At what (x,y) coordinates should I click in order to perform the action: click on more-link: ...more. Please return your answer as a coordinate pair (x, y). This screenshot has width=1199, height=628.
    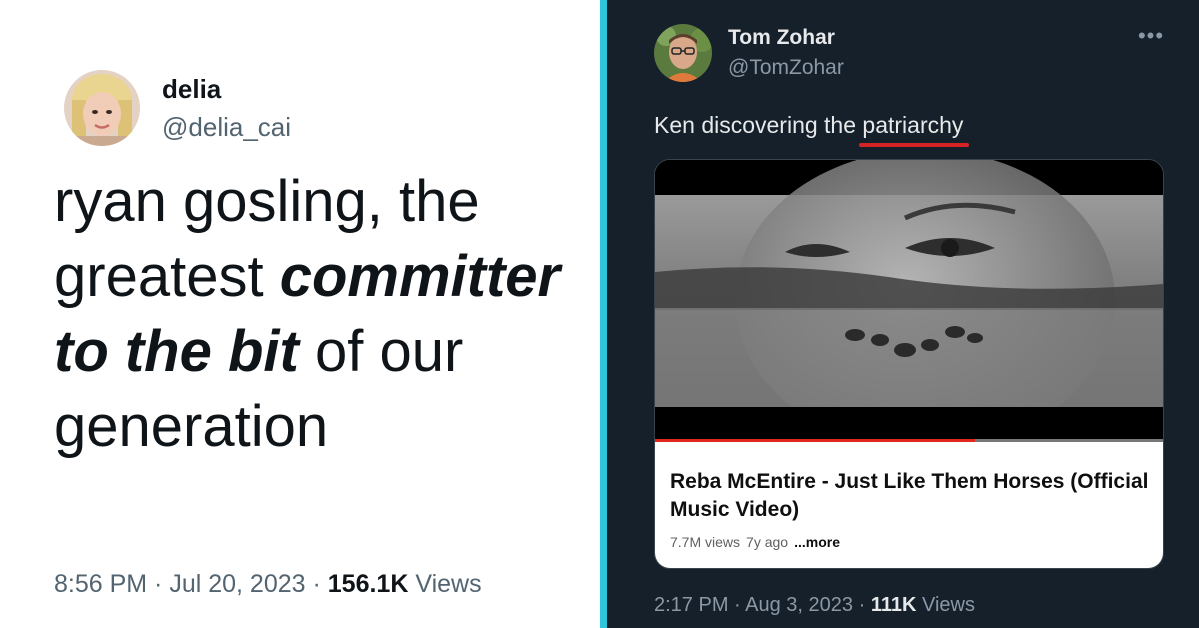
    Looking at the image, I should click on (817, 542).